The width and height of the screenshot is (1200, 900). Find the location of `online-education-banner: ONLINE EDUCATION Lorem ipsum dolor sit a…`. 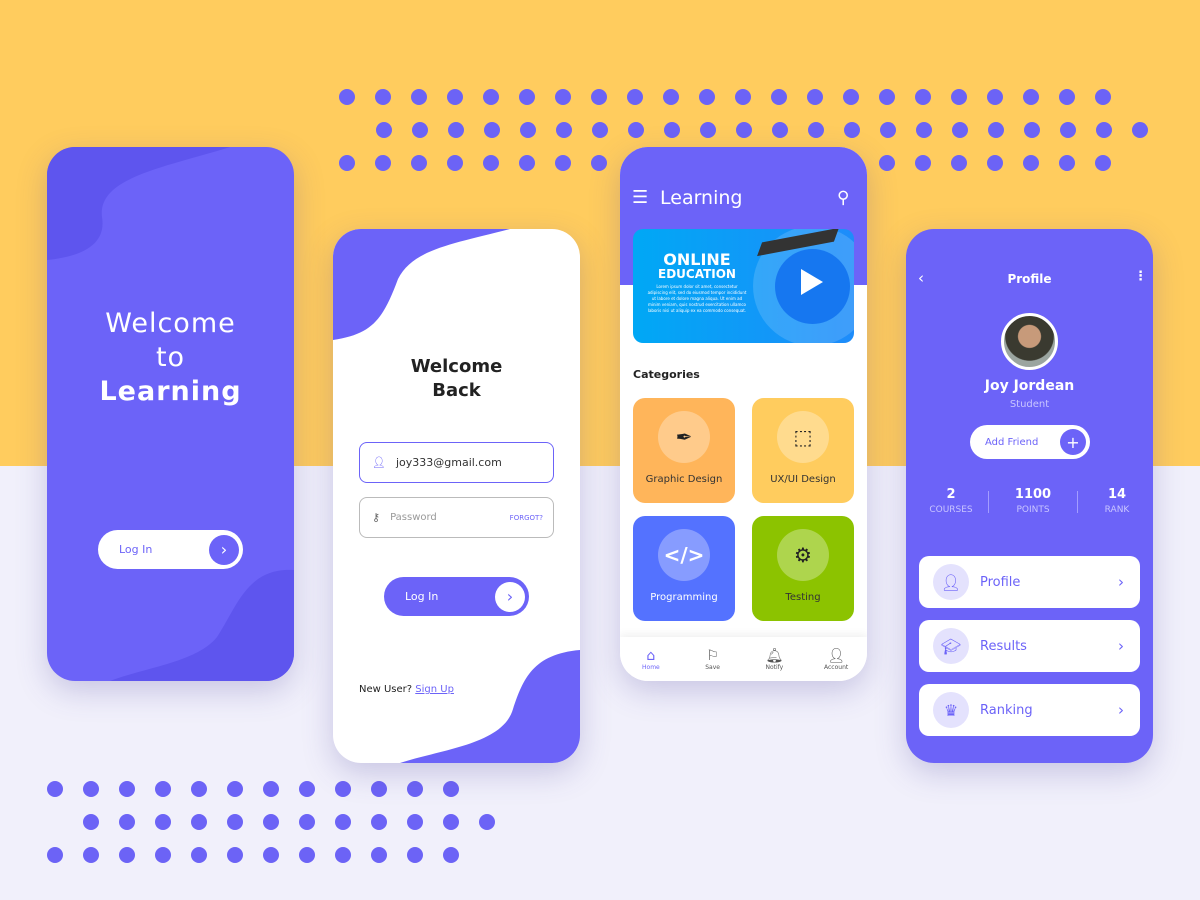

online-education-banner: ONLINE EDUCATION Lorem ipsum dolor sit a… is located at coordinates (743, 286).